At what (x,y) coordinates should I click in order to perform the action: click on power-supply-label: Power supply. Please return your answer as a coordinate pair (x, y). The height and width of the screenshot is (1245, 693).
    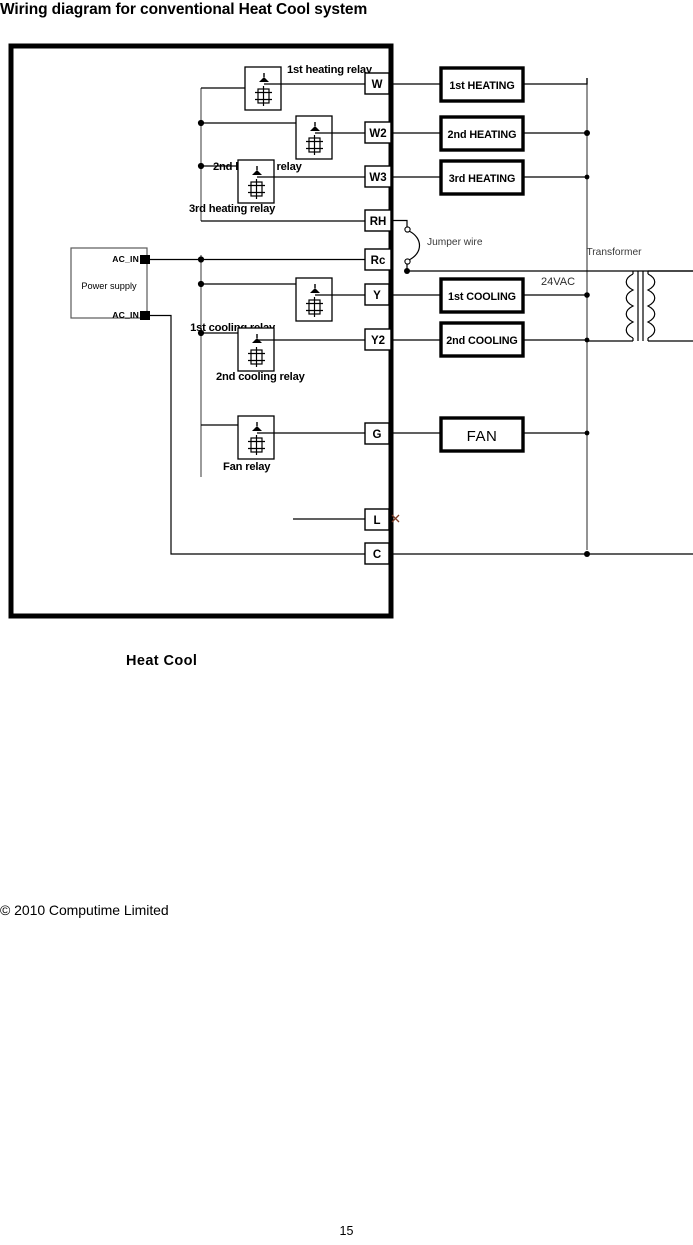
    Looking at the image, I should click on (109, 286).